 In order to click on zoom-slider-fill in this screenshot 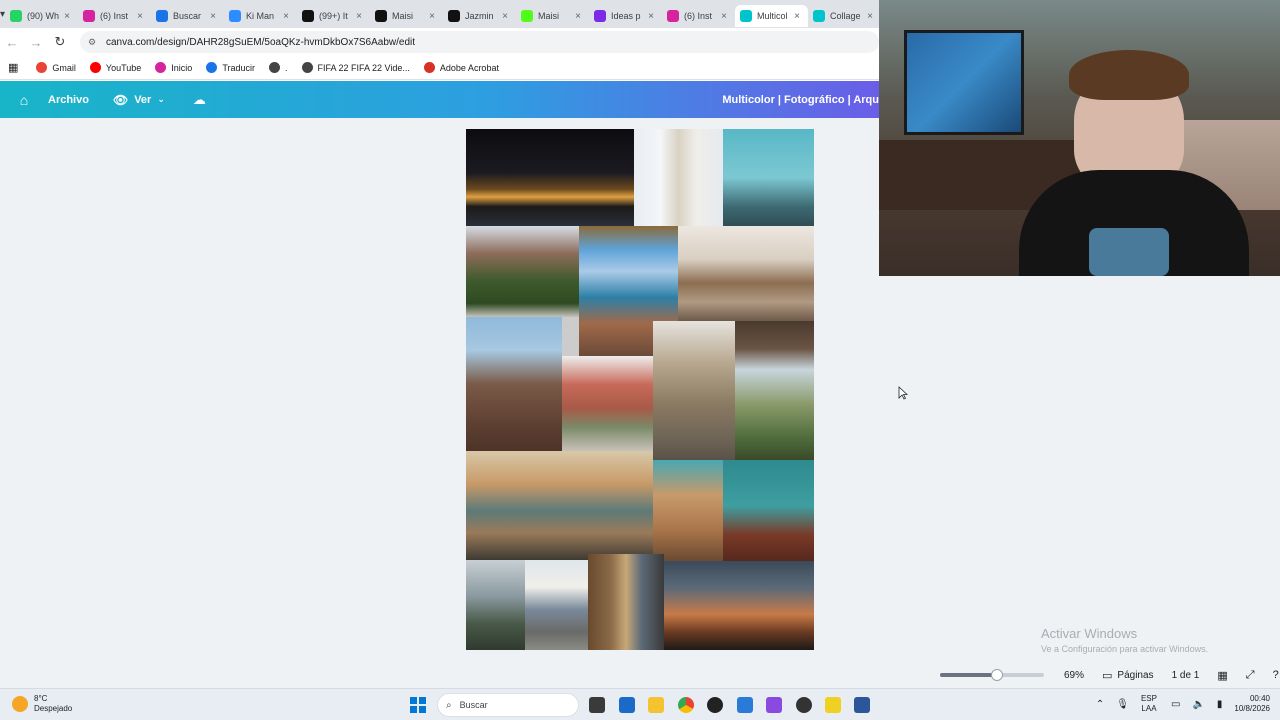, I will do `click(969, 675)`.